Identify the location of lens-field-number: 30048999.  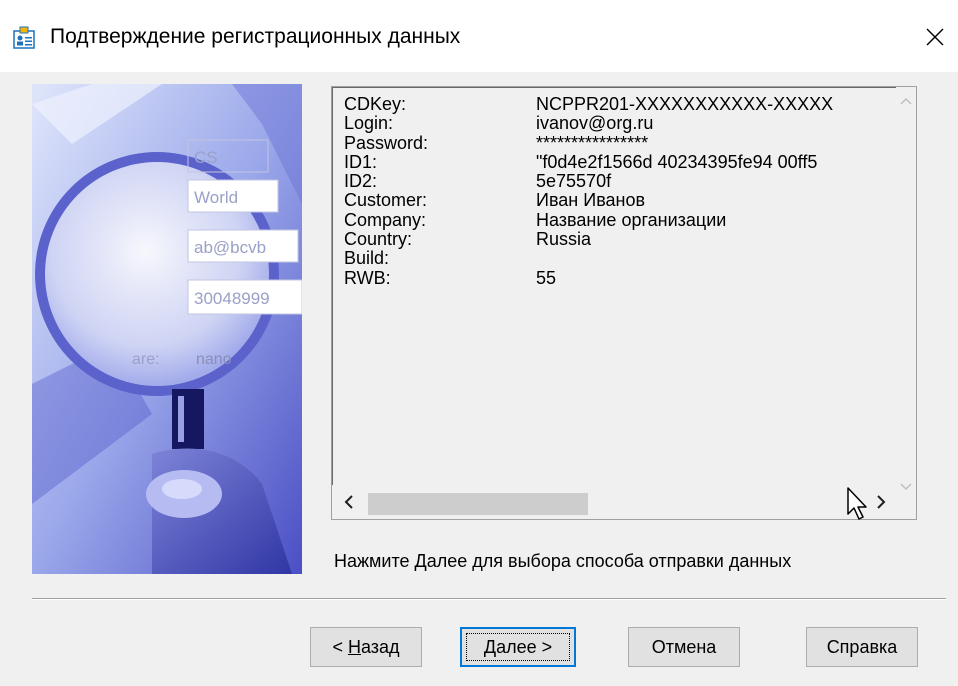
(232, 298).